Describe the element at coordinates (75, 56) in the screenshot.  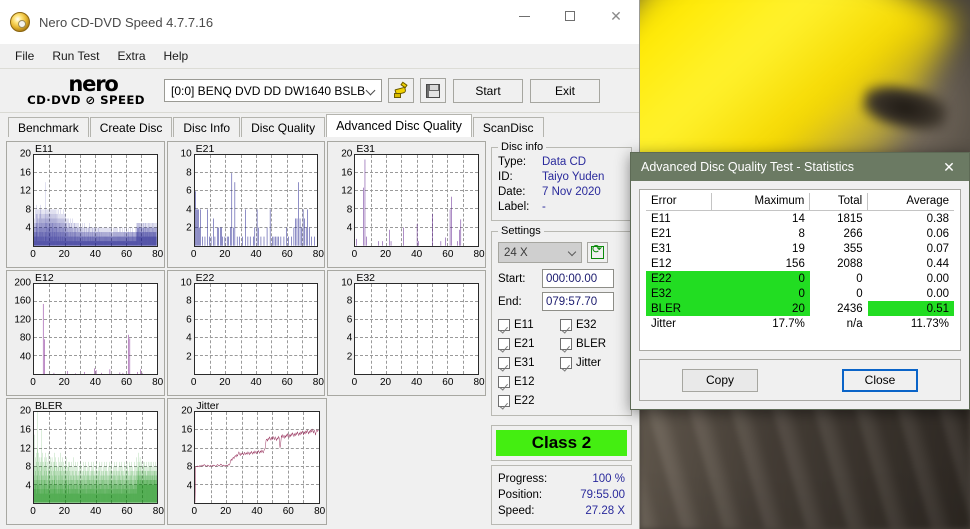
I see `menu-run-test: Run Test` at that location.